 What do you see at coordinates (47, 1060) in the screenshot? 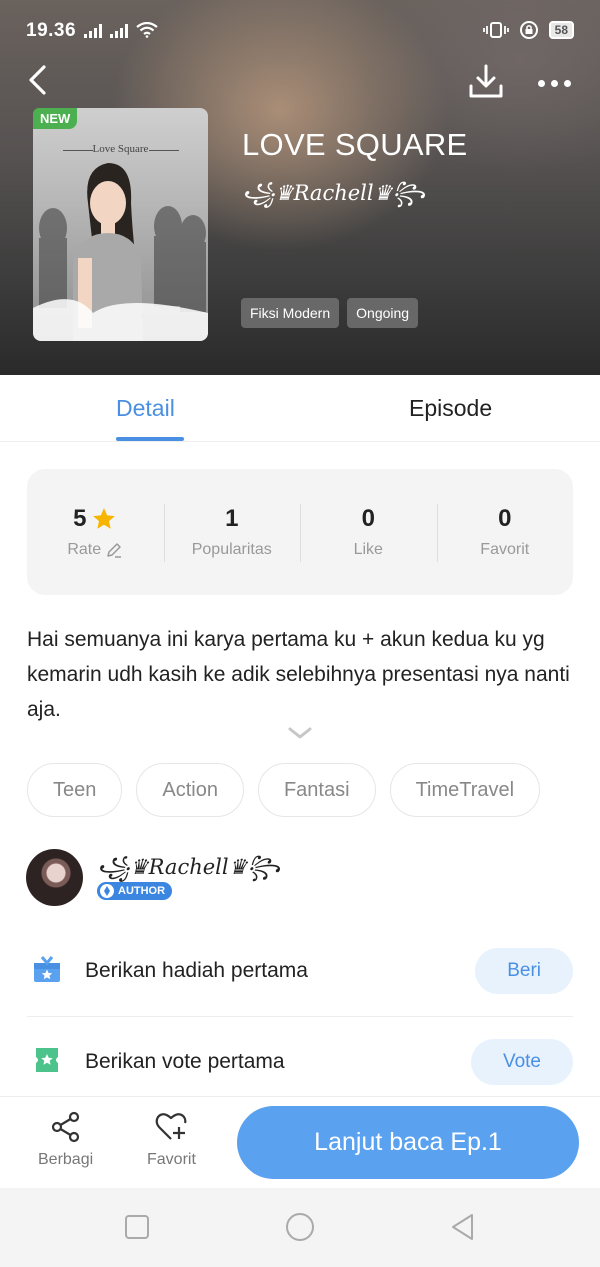
I see `ticket-icon` at bounding box center [47, 1060].